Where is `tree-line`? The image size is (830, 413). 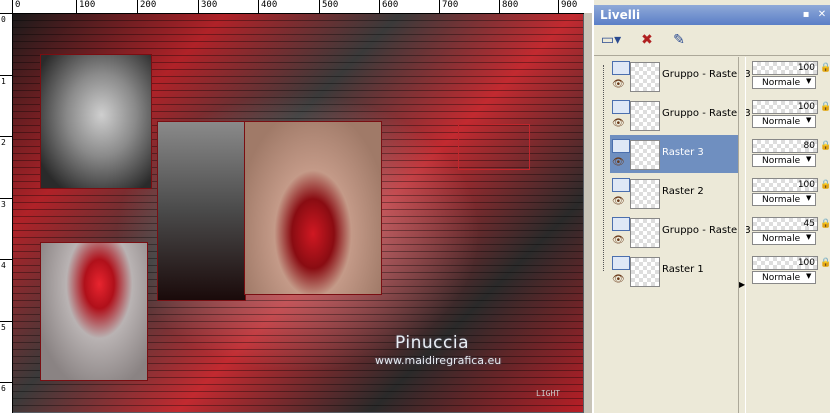
tree-line is located at coordinates (603, 168).